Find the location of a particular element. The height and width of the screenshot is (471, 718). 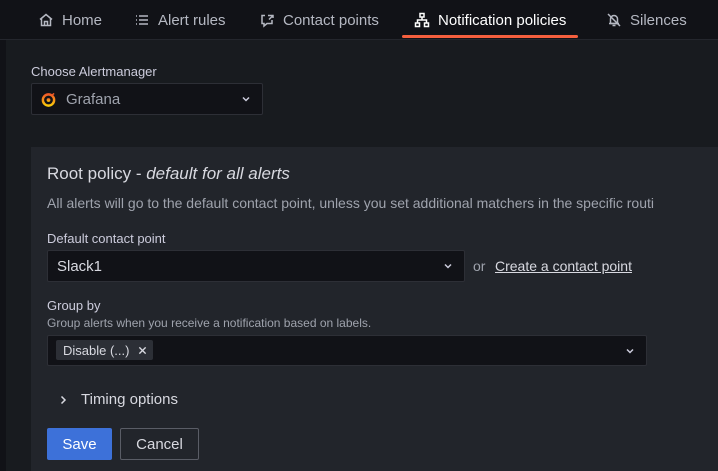

timing-options-label: Timing options is located at coordinates (129, 399).